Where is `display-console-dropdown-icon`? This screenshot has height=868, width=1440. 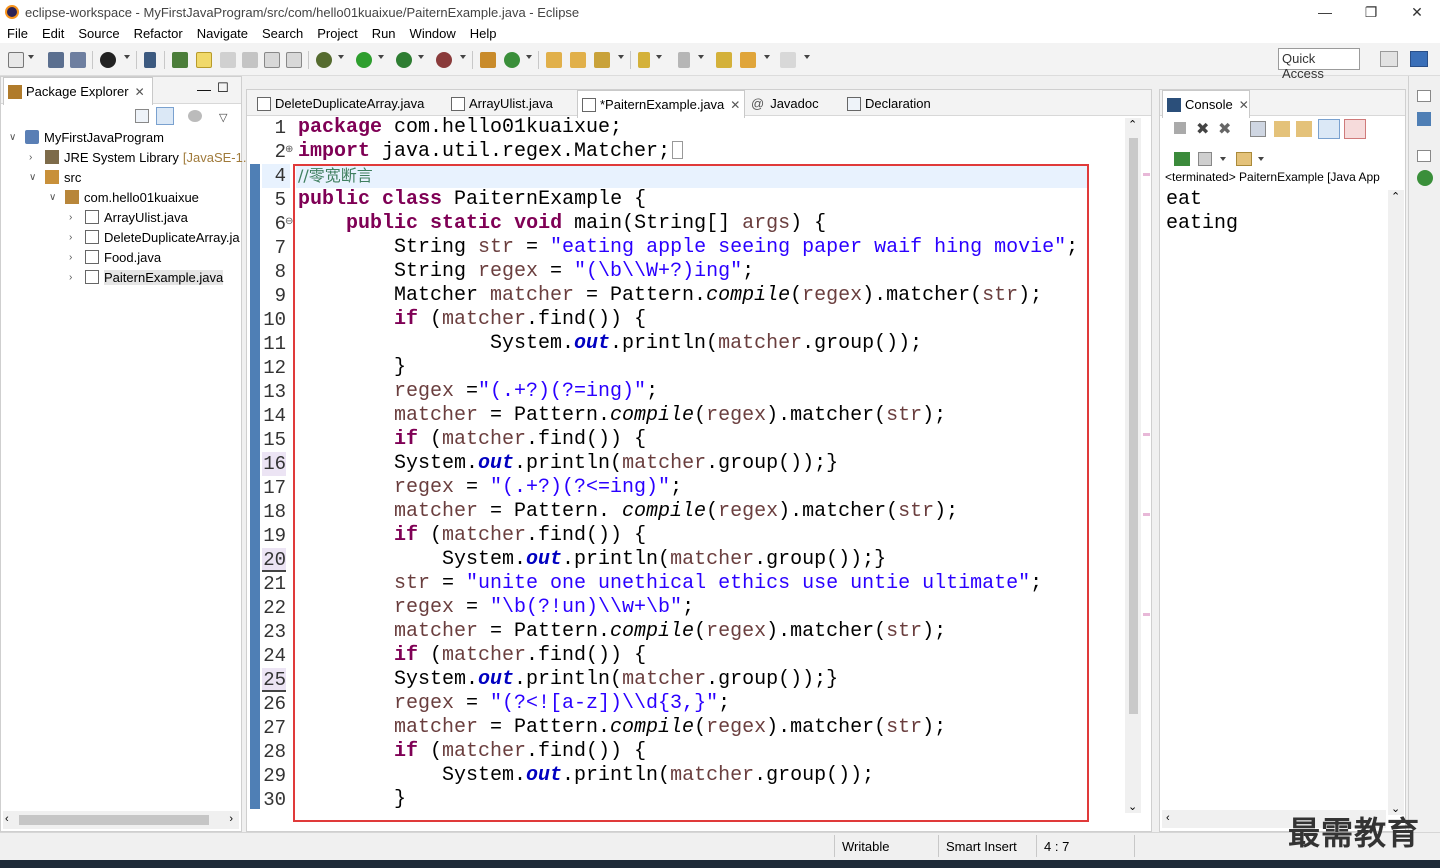 display-console-dropdown-icon is located at coordinates (1223, 159).